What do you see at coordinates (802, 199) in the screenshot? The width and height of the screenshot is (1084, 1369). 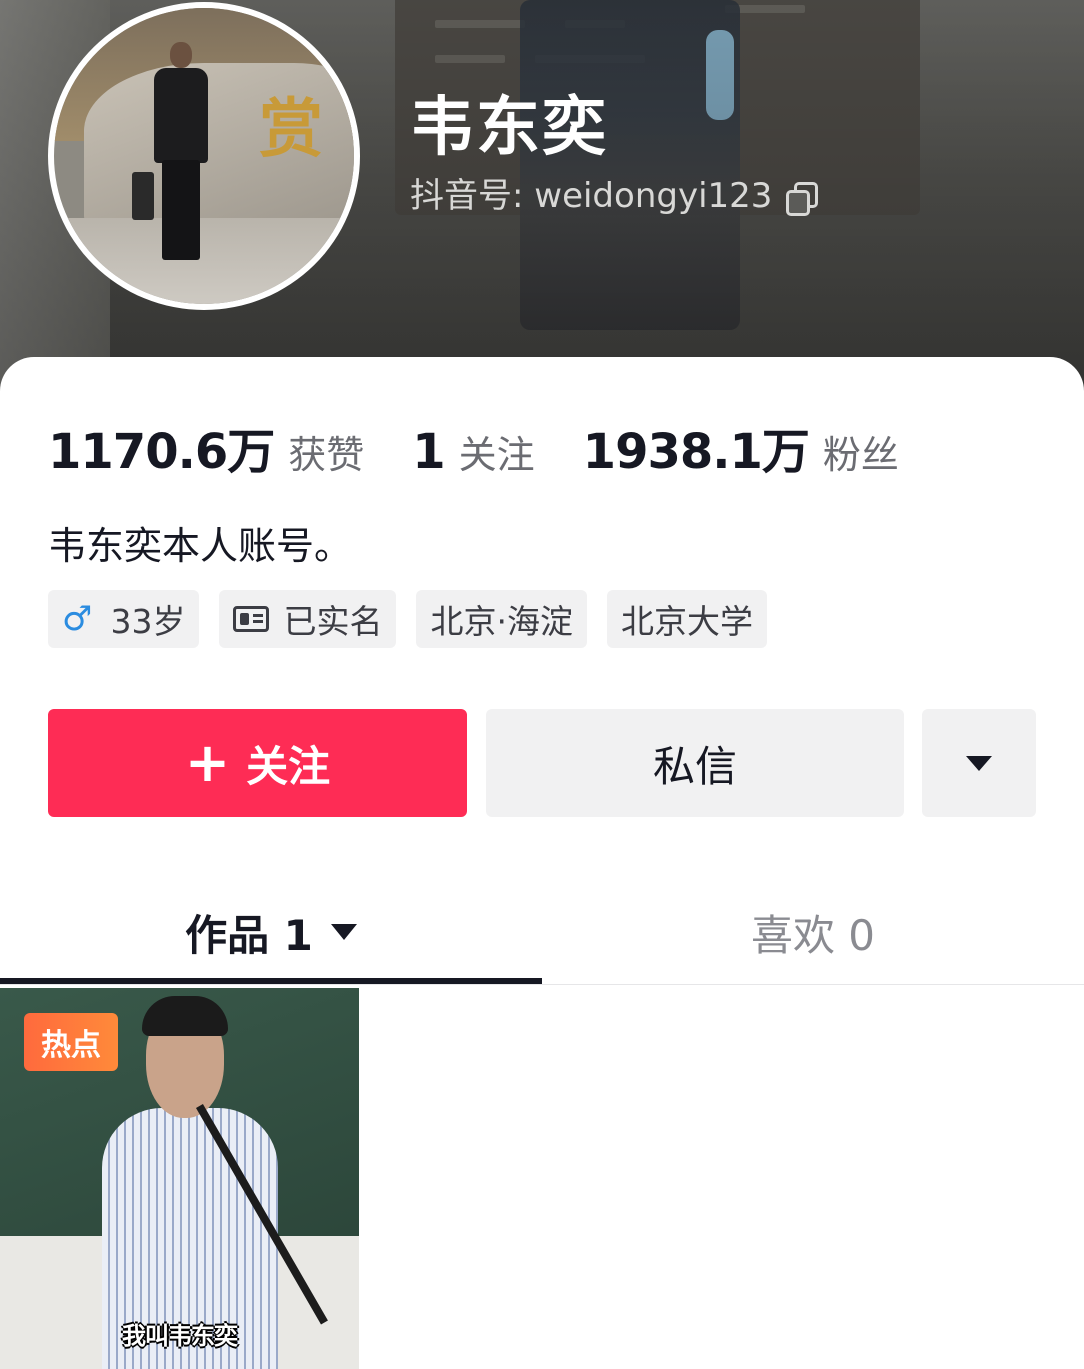 I see `copy-icon` at bounding box center [802, 199].